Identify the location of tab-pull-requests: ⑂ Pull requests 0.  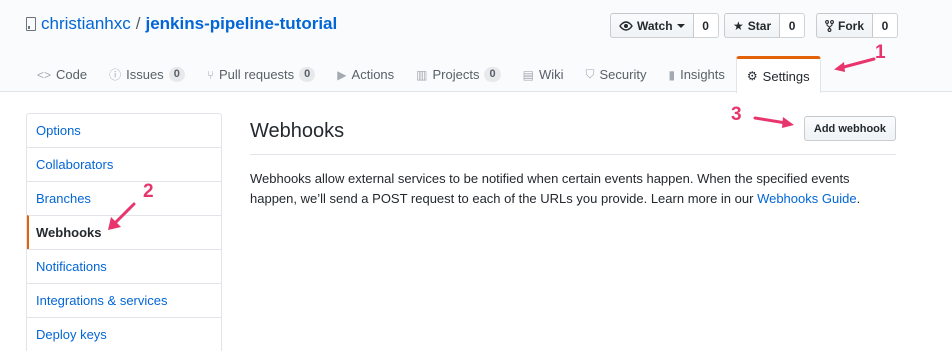
(261, 74).